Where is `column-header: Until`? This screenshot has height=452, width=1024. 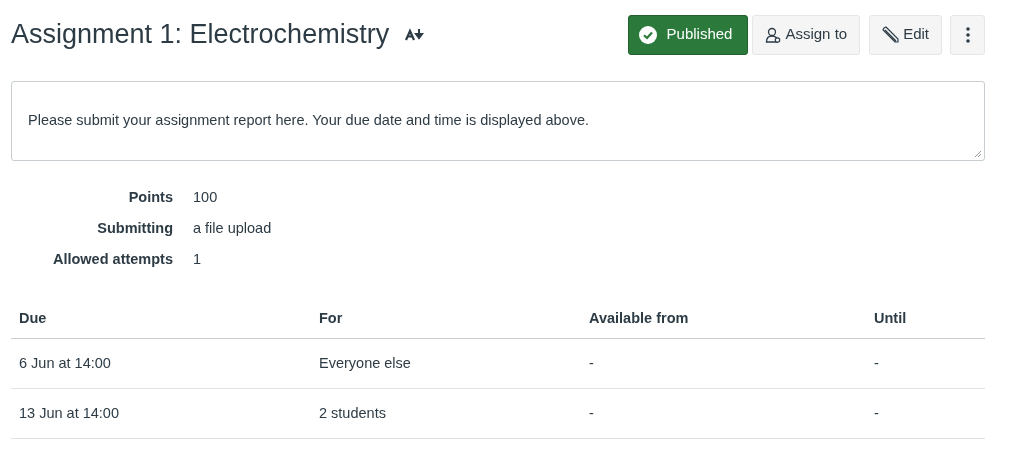
column-header: Until is located at coordinates (925, 323).